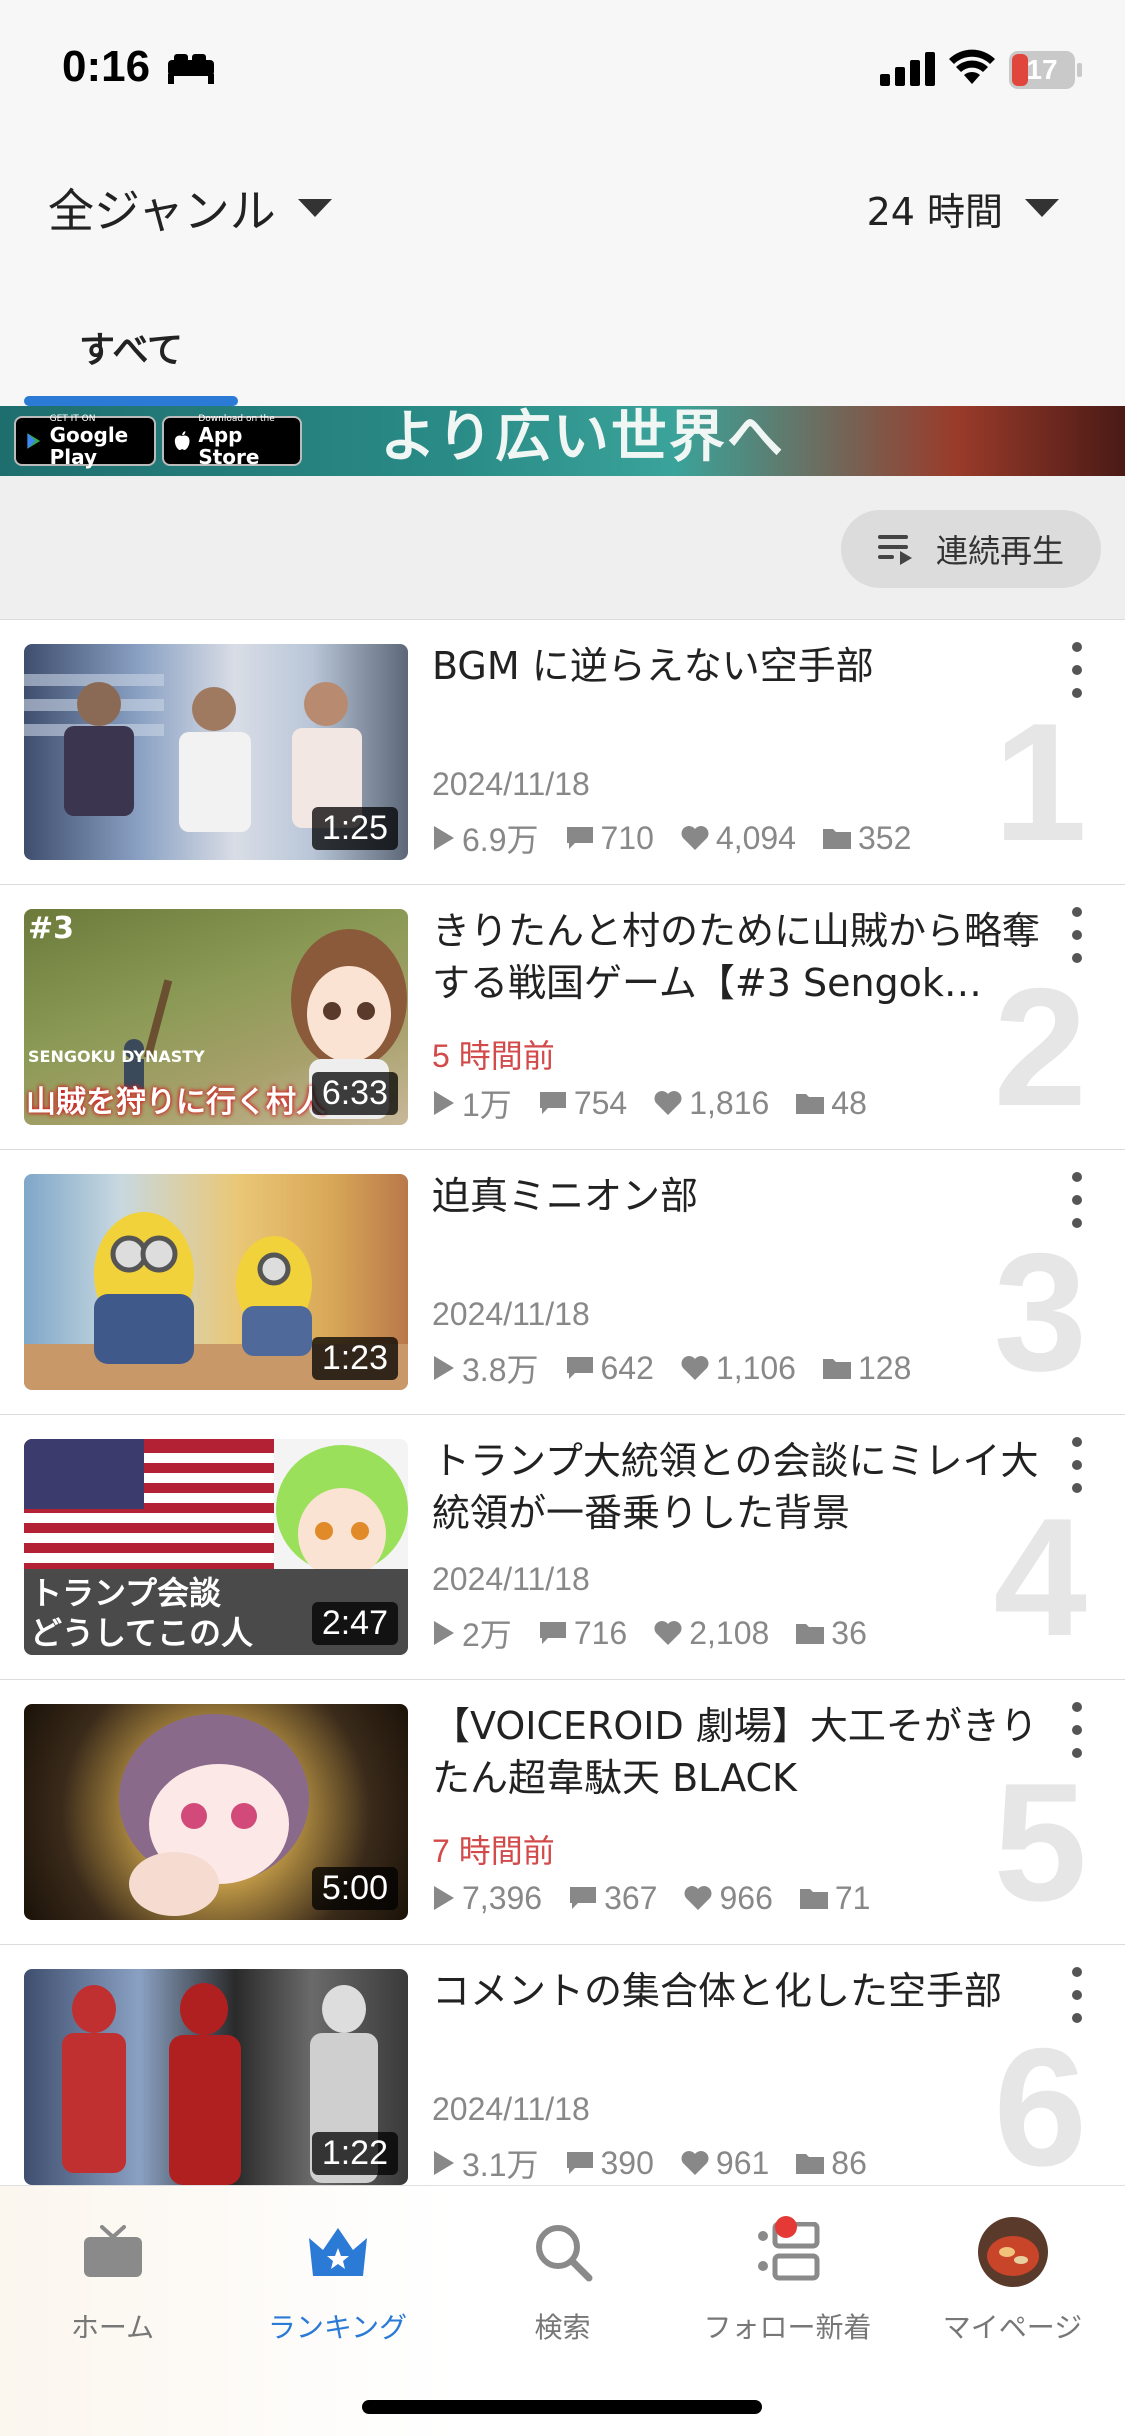 Image resolution: width=1125 pixels, height=2436 pixels. I want to click on video-stats: 6.9万 710 4,094 352, so click(671, 838).